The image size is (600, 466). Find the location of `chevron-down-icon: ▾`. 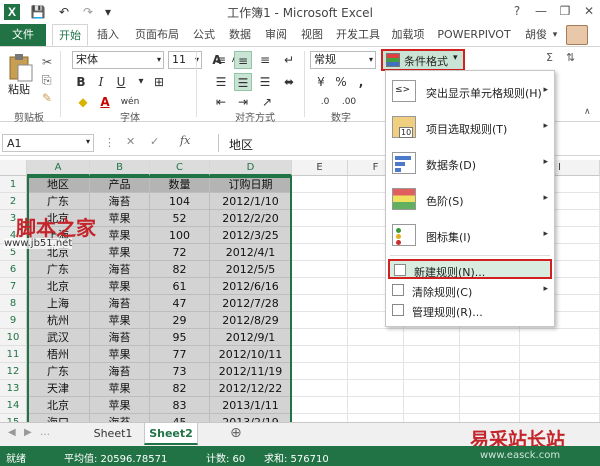

chevron-down-icon: ▾ is located at coordinates (141, 82).